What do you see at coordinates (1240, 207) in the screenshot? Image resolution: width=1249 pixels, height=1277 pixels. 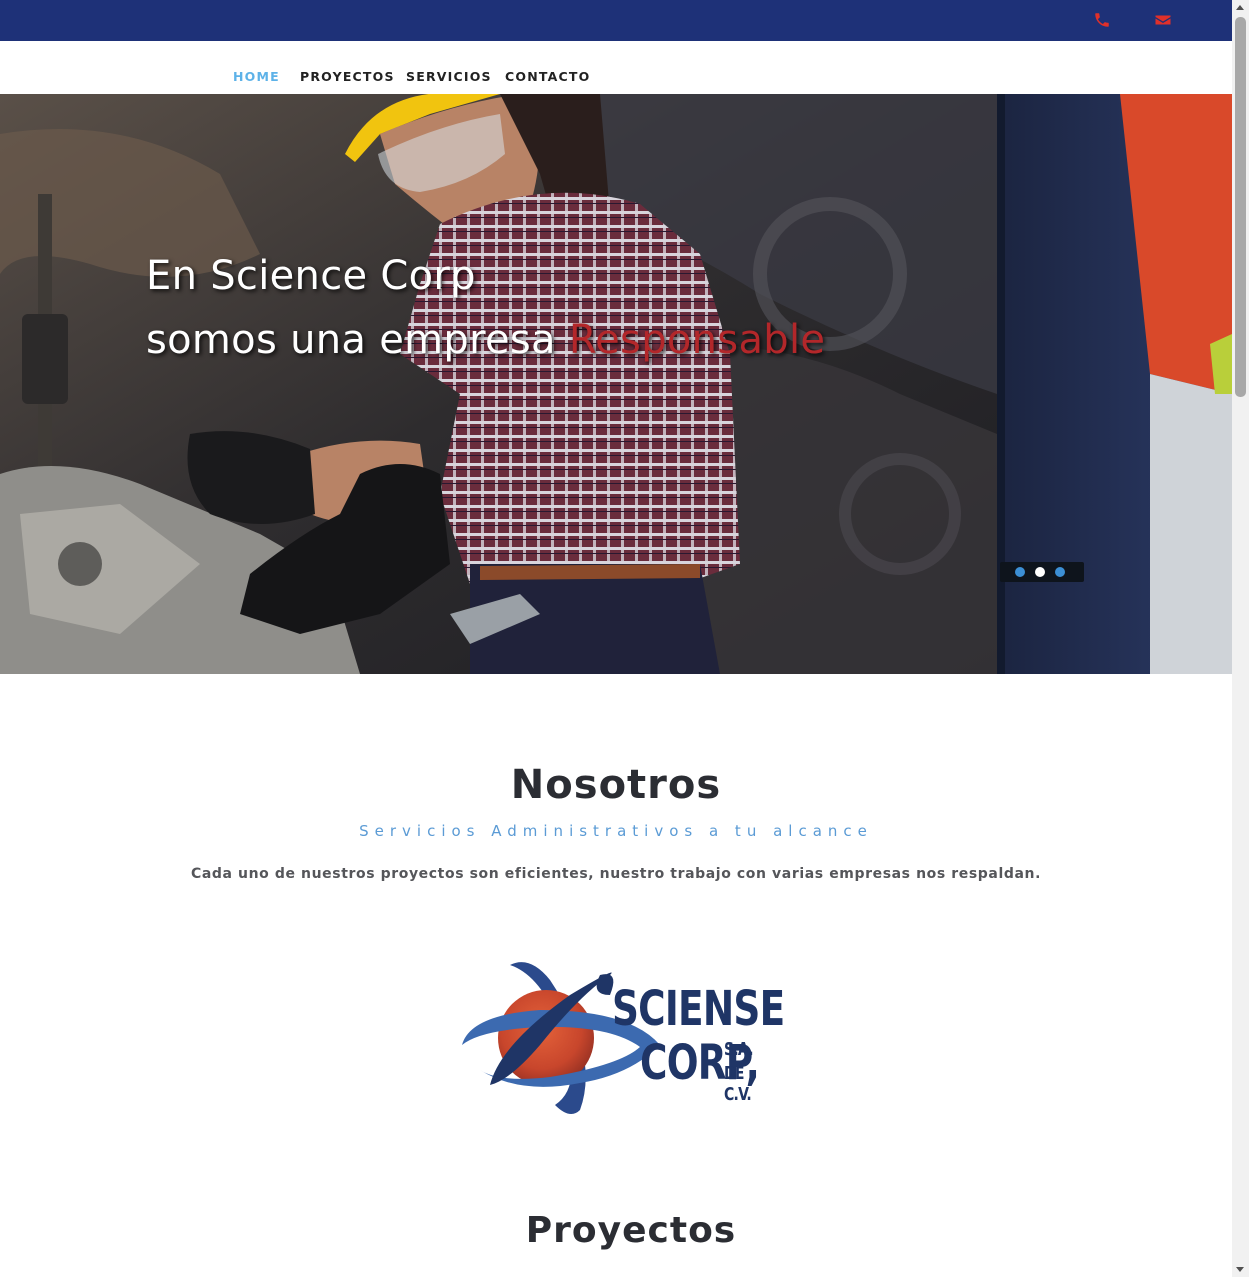 I see `scroll-thumb` at bounding box center [1240, 207].